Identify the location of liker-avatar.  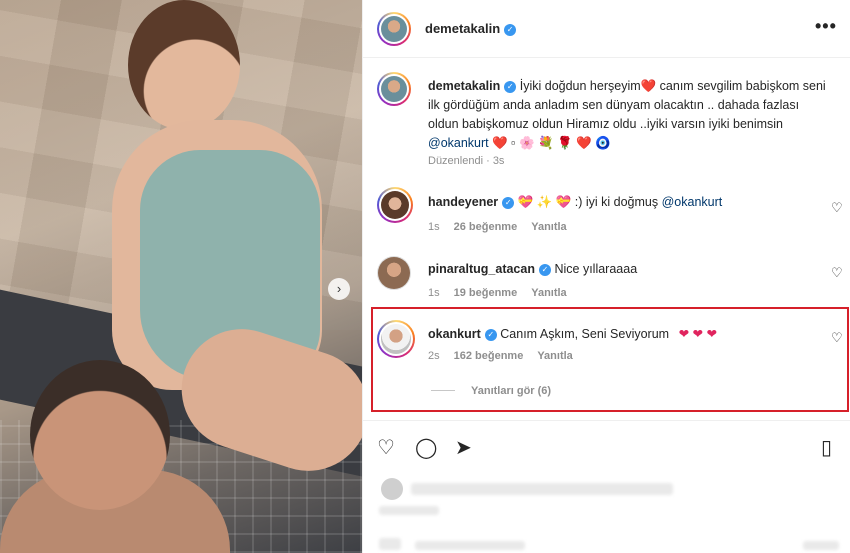
(392, 489).